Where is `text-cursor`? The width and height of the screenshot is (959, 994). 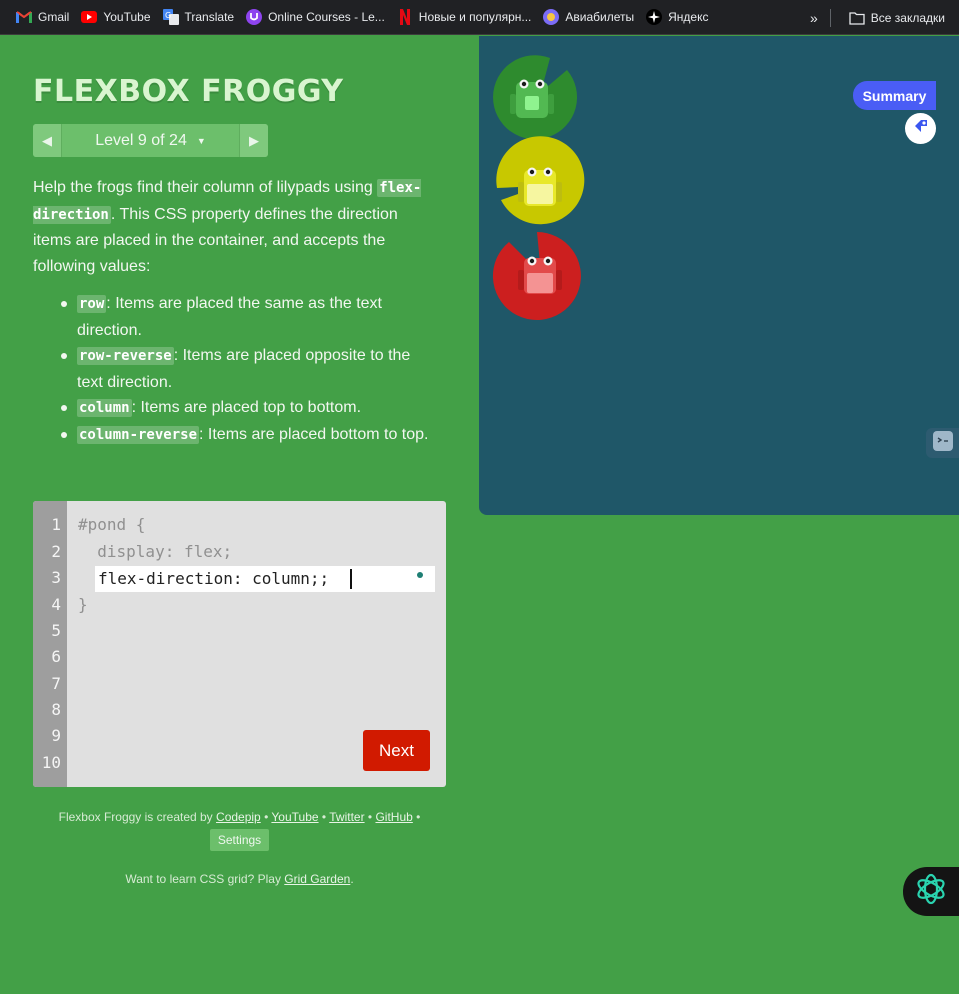
text-cursor is located at coordinates (351, 579).